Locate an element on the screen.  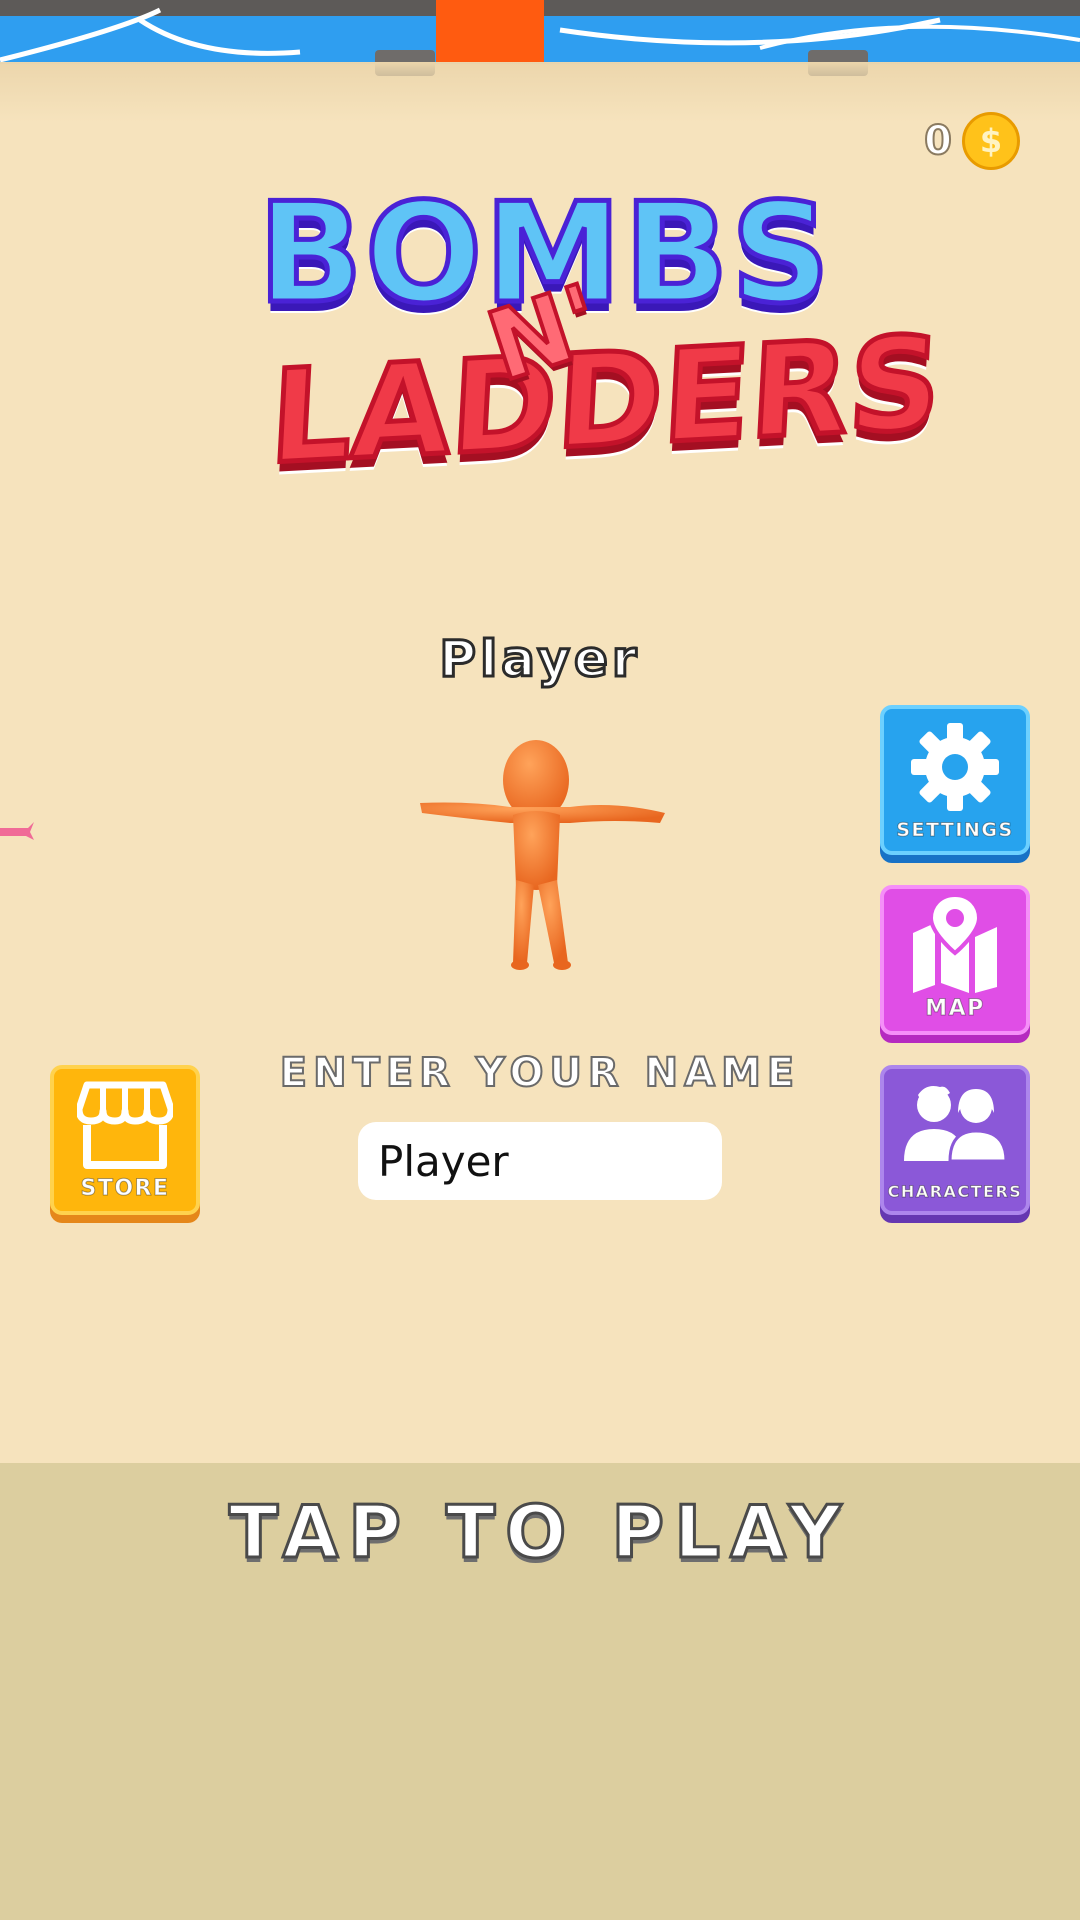
characters-label: CHARACTERS is located at coordinates (955, 1192).